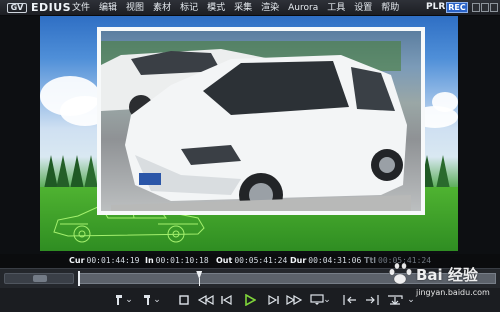  I want to click on shuttle-knob, so click(40, 278).